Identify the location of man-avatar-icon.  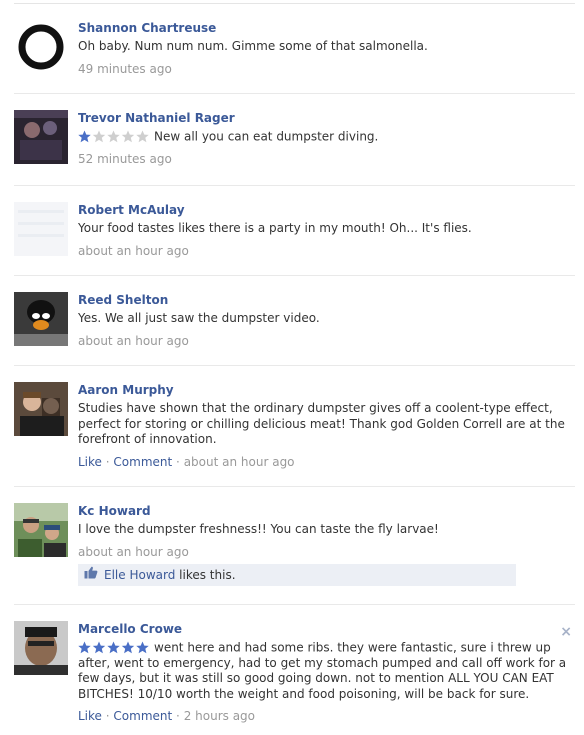
(41, 648).